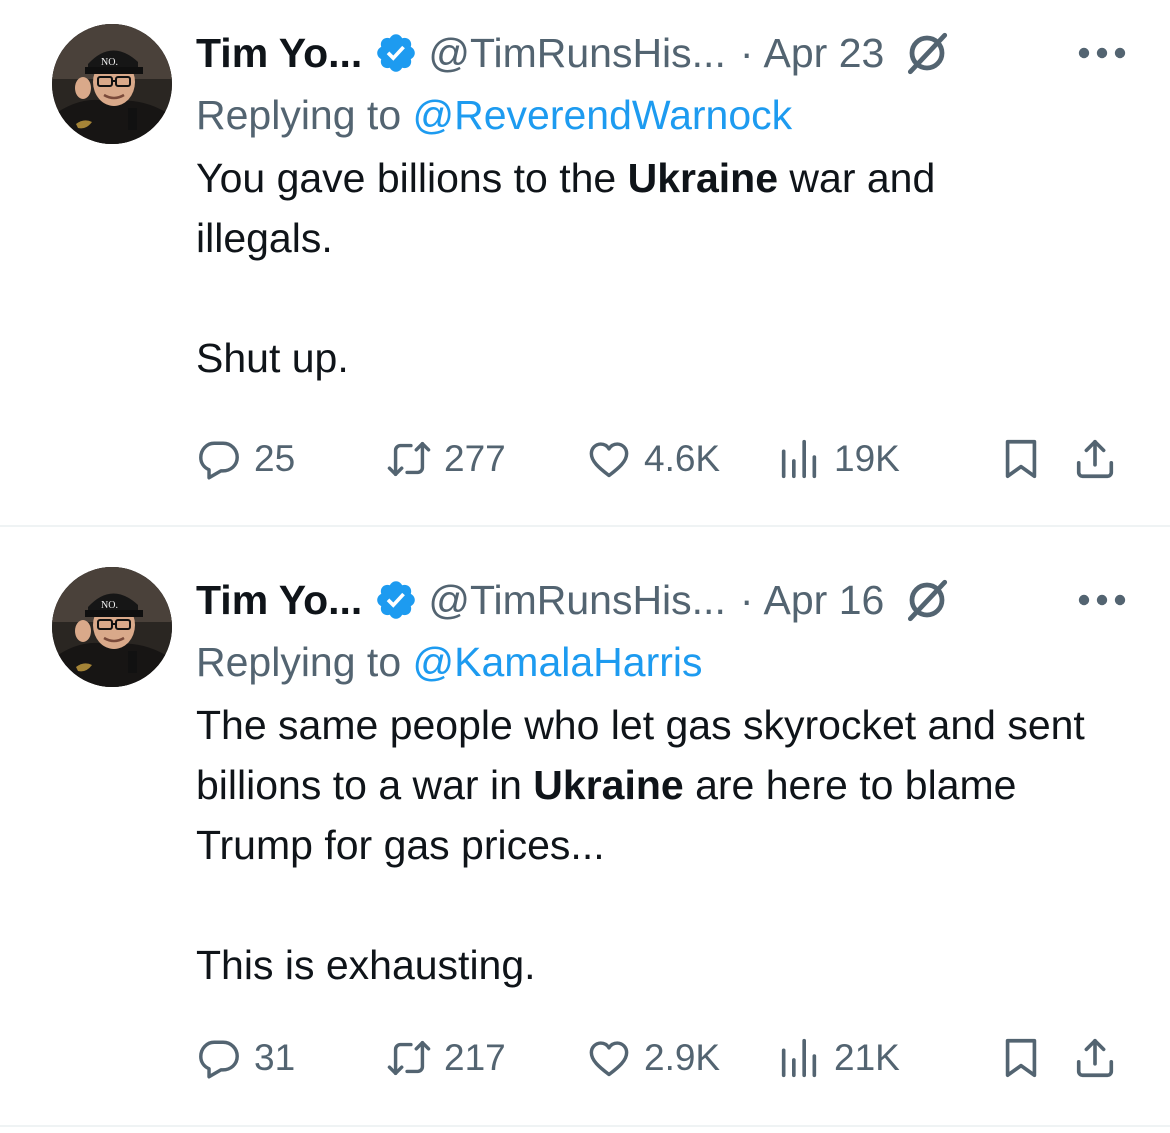 The image size is (1170, 1133). I want to click on tweet-header: Tim Yo... @TimRunsHis... · Apr 23, so click(663, 53).